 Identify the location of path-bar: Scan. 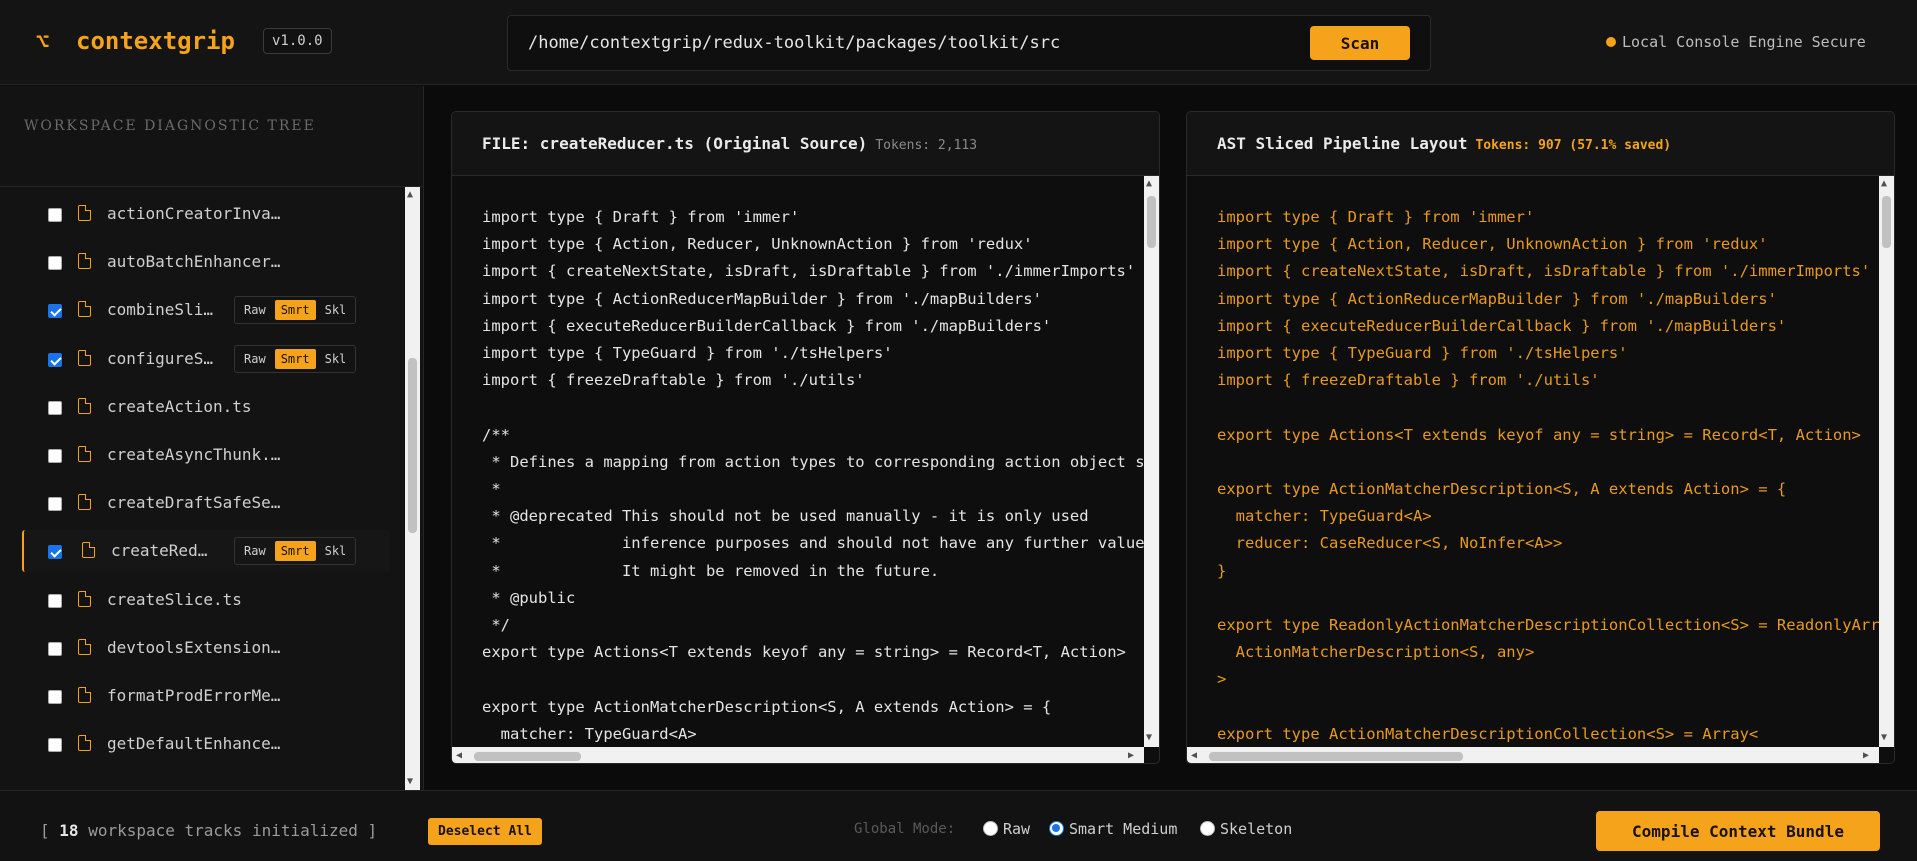
(969, 43).